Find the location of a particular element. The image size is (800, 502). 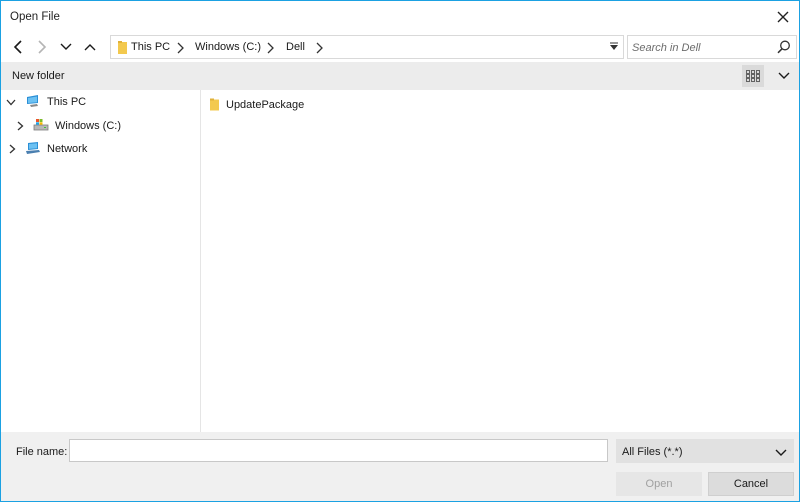

command-bar: New folder is located at coordinates (400, 76).